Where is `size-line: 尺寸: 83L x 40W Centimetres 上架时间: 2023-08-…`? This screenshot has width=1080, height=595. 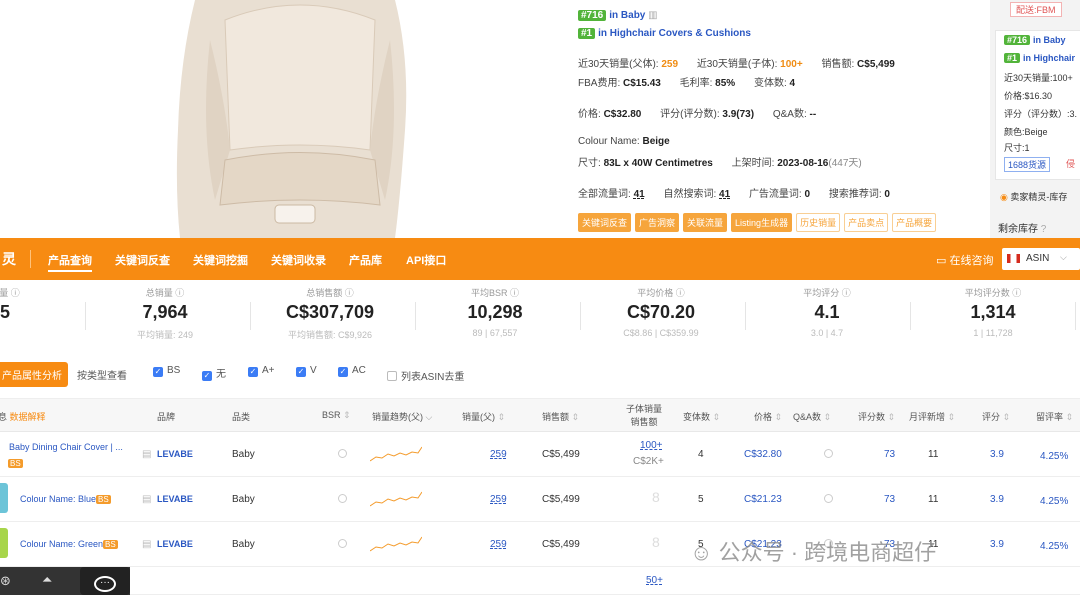
size-line: 尺寸: 83L x 40W Centimetres 上架时间: 2023-08-… is located at coordinates (720, 163).